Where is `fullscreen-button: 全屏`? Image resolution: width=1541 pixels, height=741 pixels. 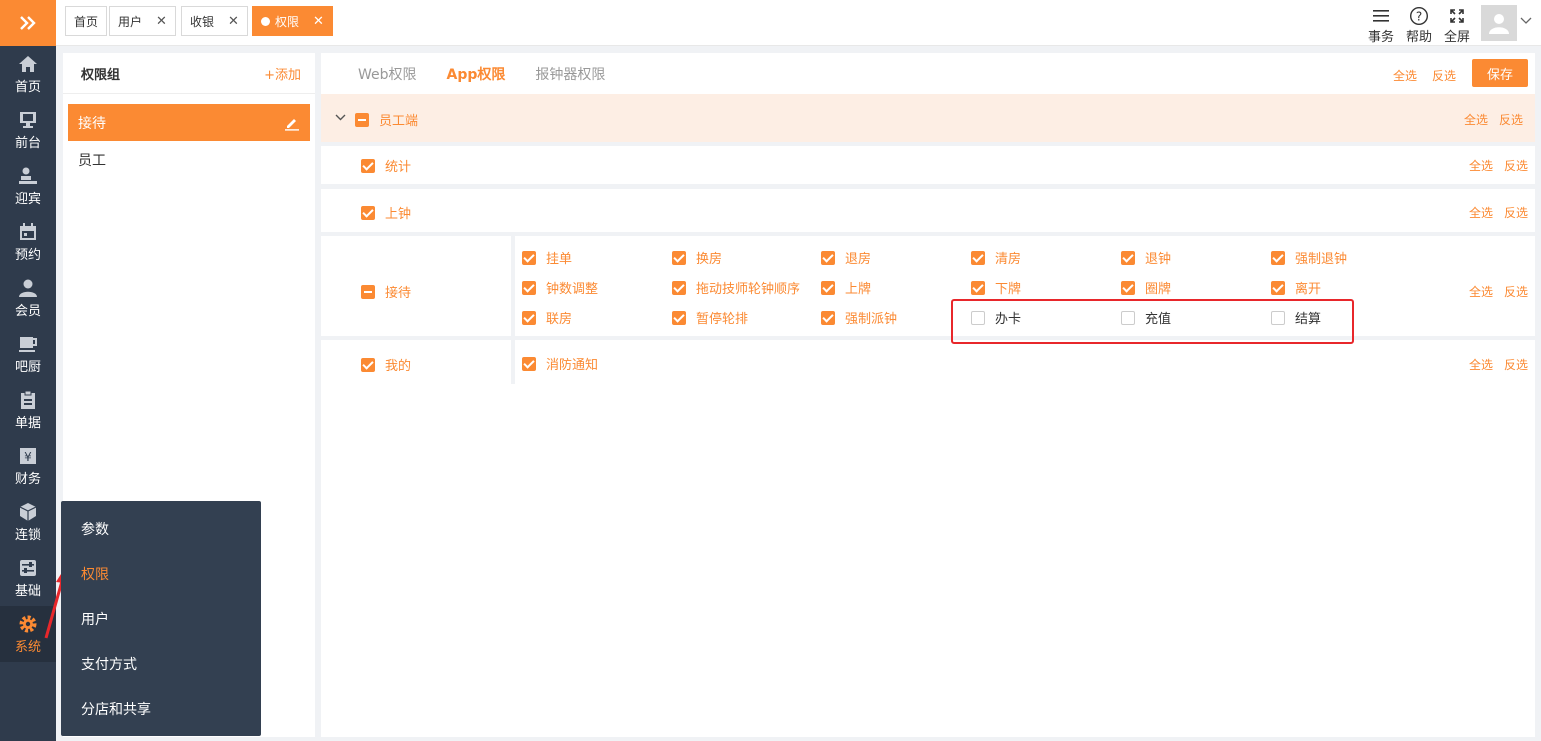 fullscreen-button: 全屏 is located at coordinates (1457, 25).